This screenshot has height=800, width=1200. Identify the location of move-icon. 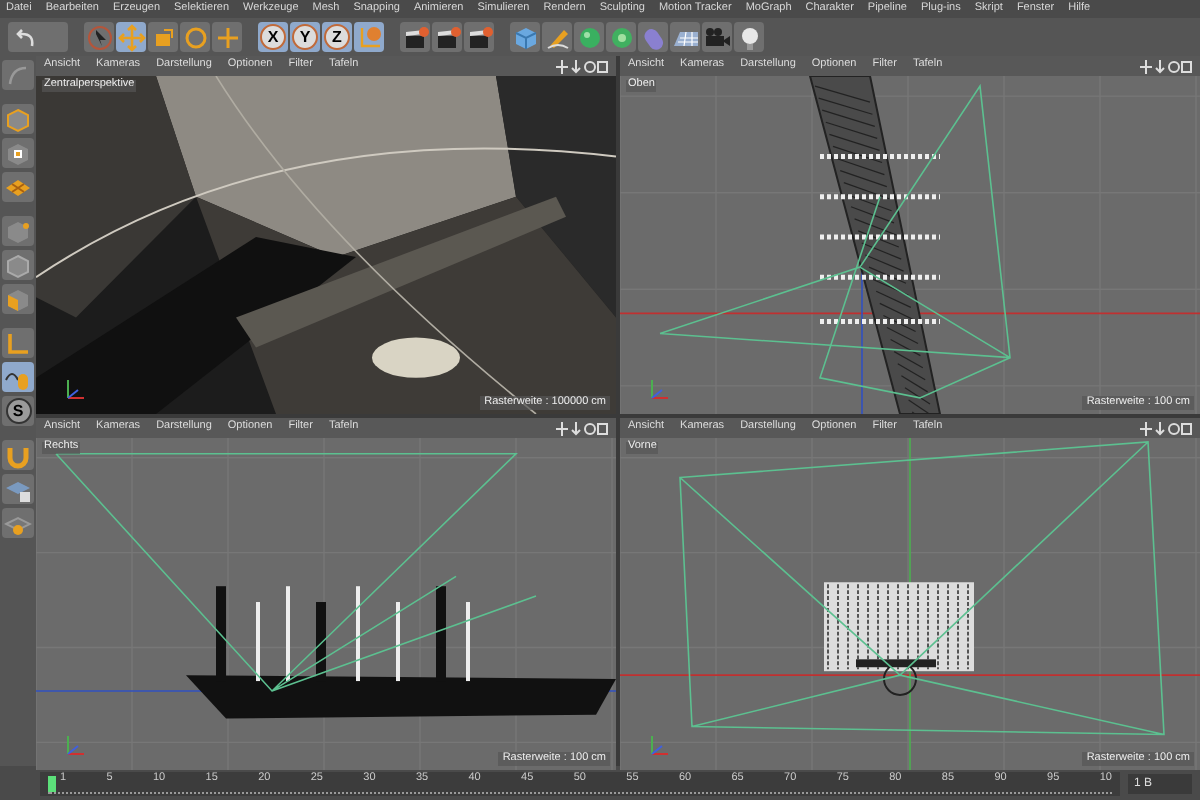
(131, 37).